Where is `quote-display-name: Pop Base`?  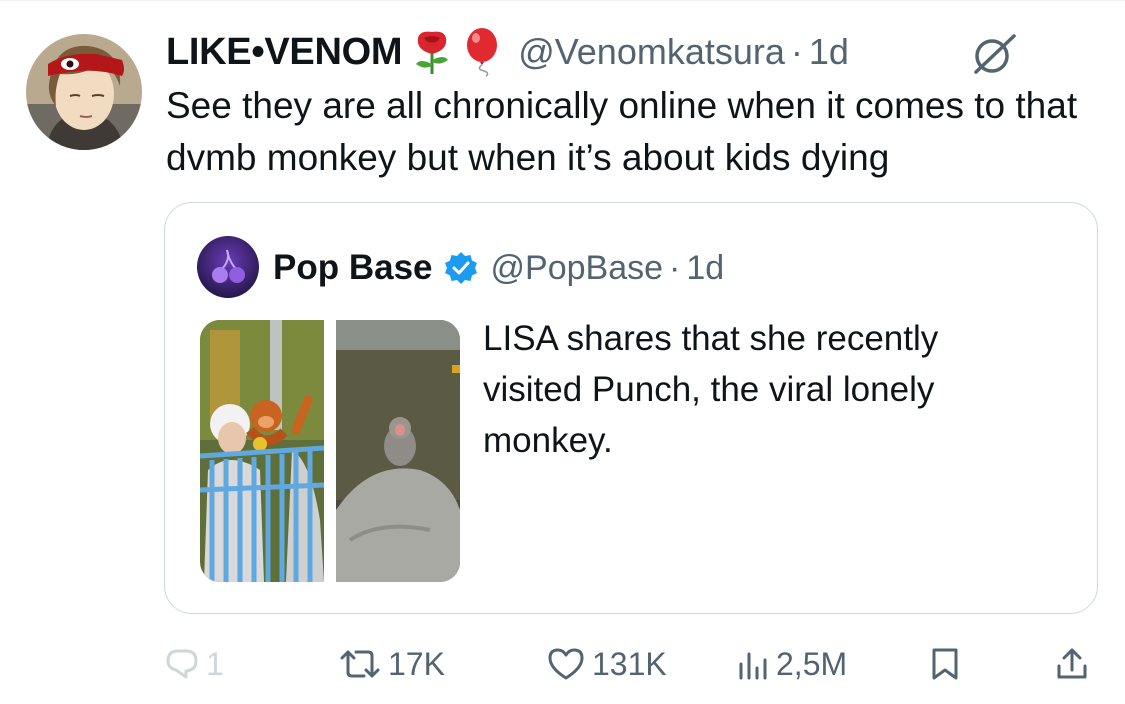 quote-display-name: Pop Base is located at coordinates (353, 268).